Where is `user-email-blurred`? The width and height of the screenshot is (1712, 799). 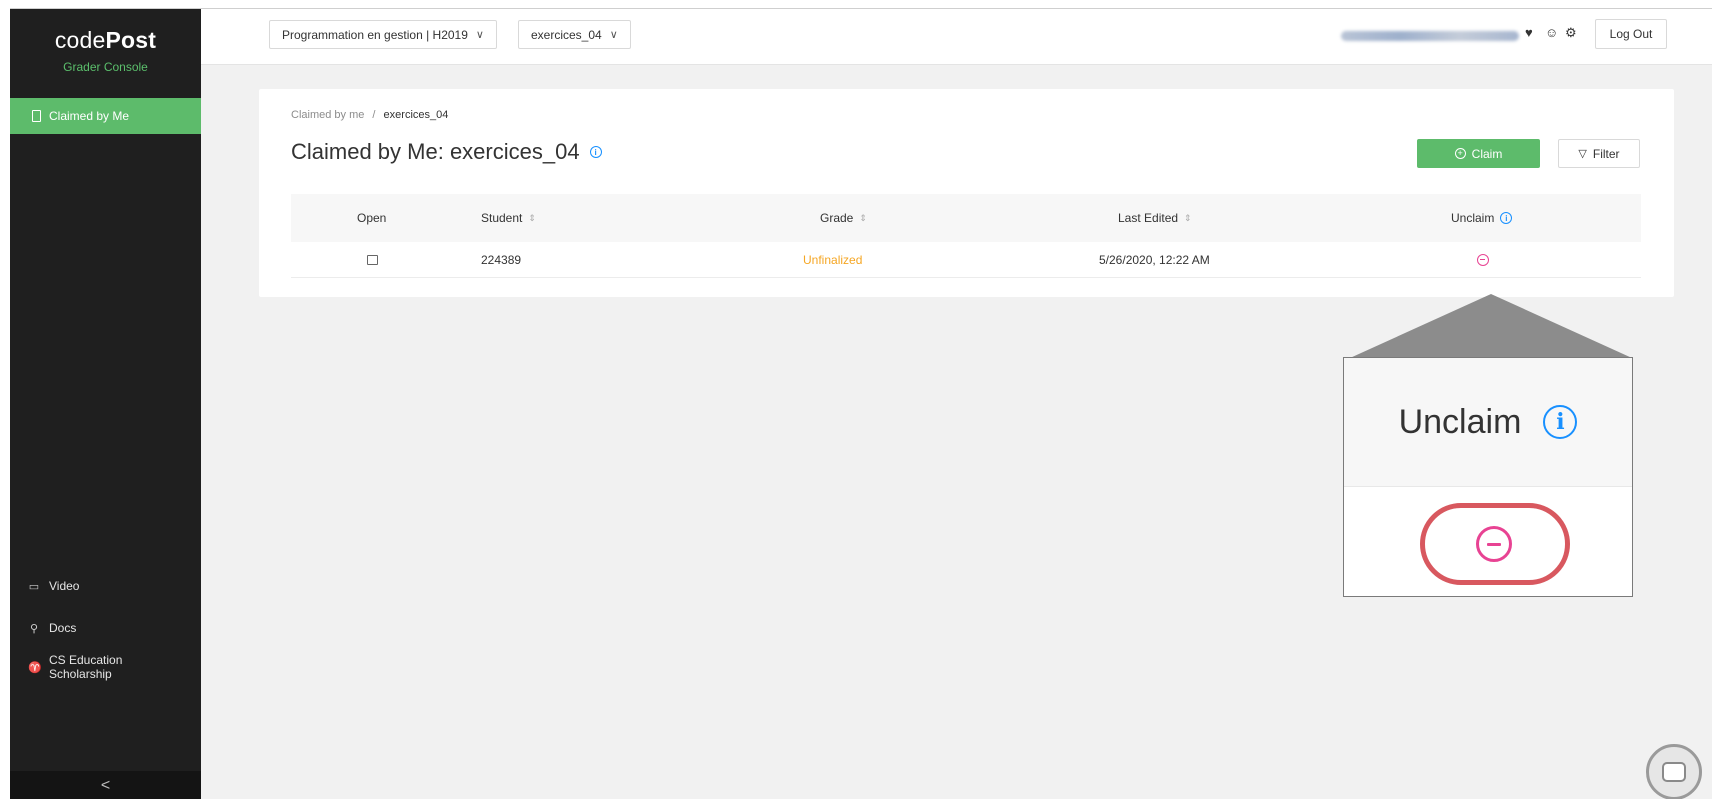 user-email-blurred is located at coordinates (1430, 36).